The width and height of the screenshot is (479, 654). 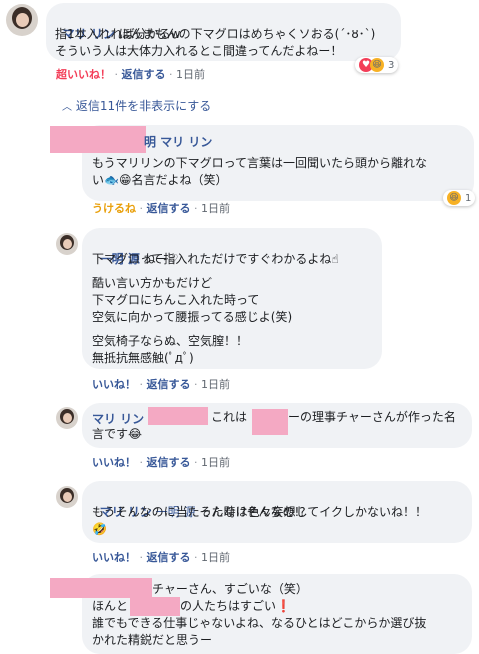 What do you see at coordinates (260, 512) in the screenshot?
I see `reply-text-line: もうそんなのに当たった時は色々妄想してイクしかないね！！` at bounding box center [260, 512].